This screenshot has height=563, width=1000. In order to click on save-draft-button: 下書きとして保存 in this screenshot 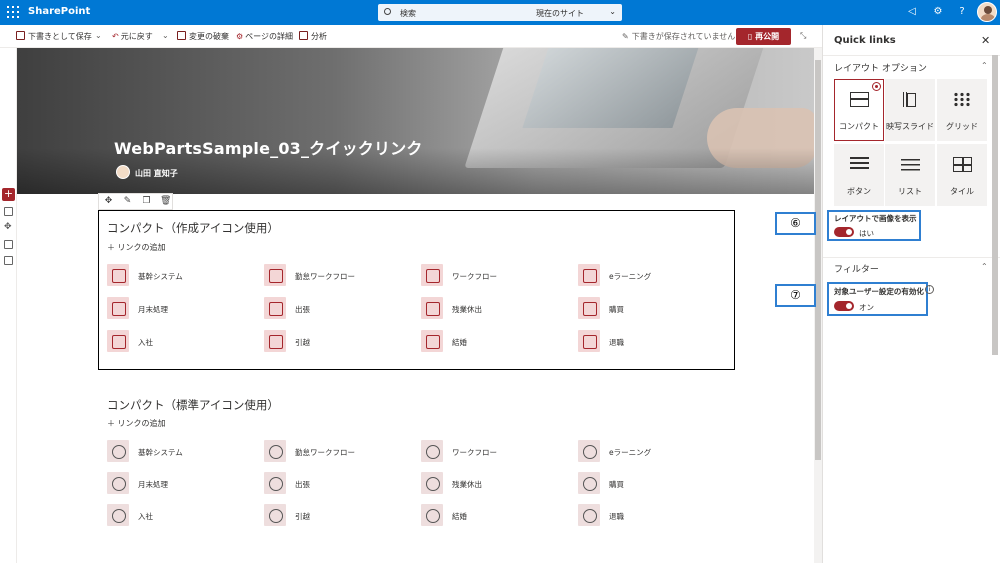, I will do `click(54, 36)`.